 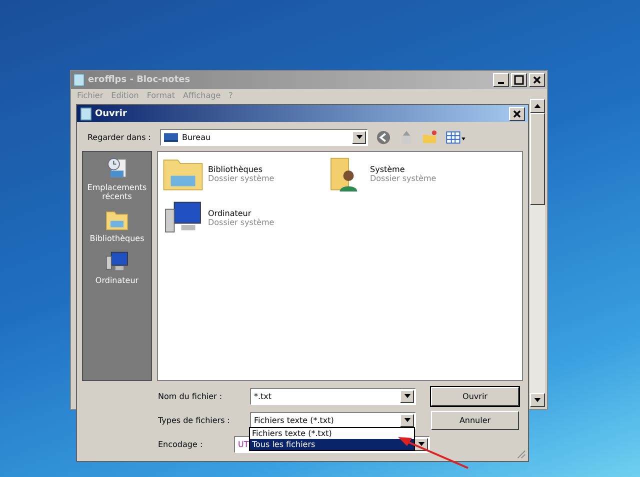 What do you see at coordinates (241, 169) in the screenshot?
I see `item-name: Bibliothèques` at bounding box center [241, 169].